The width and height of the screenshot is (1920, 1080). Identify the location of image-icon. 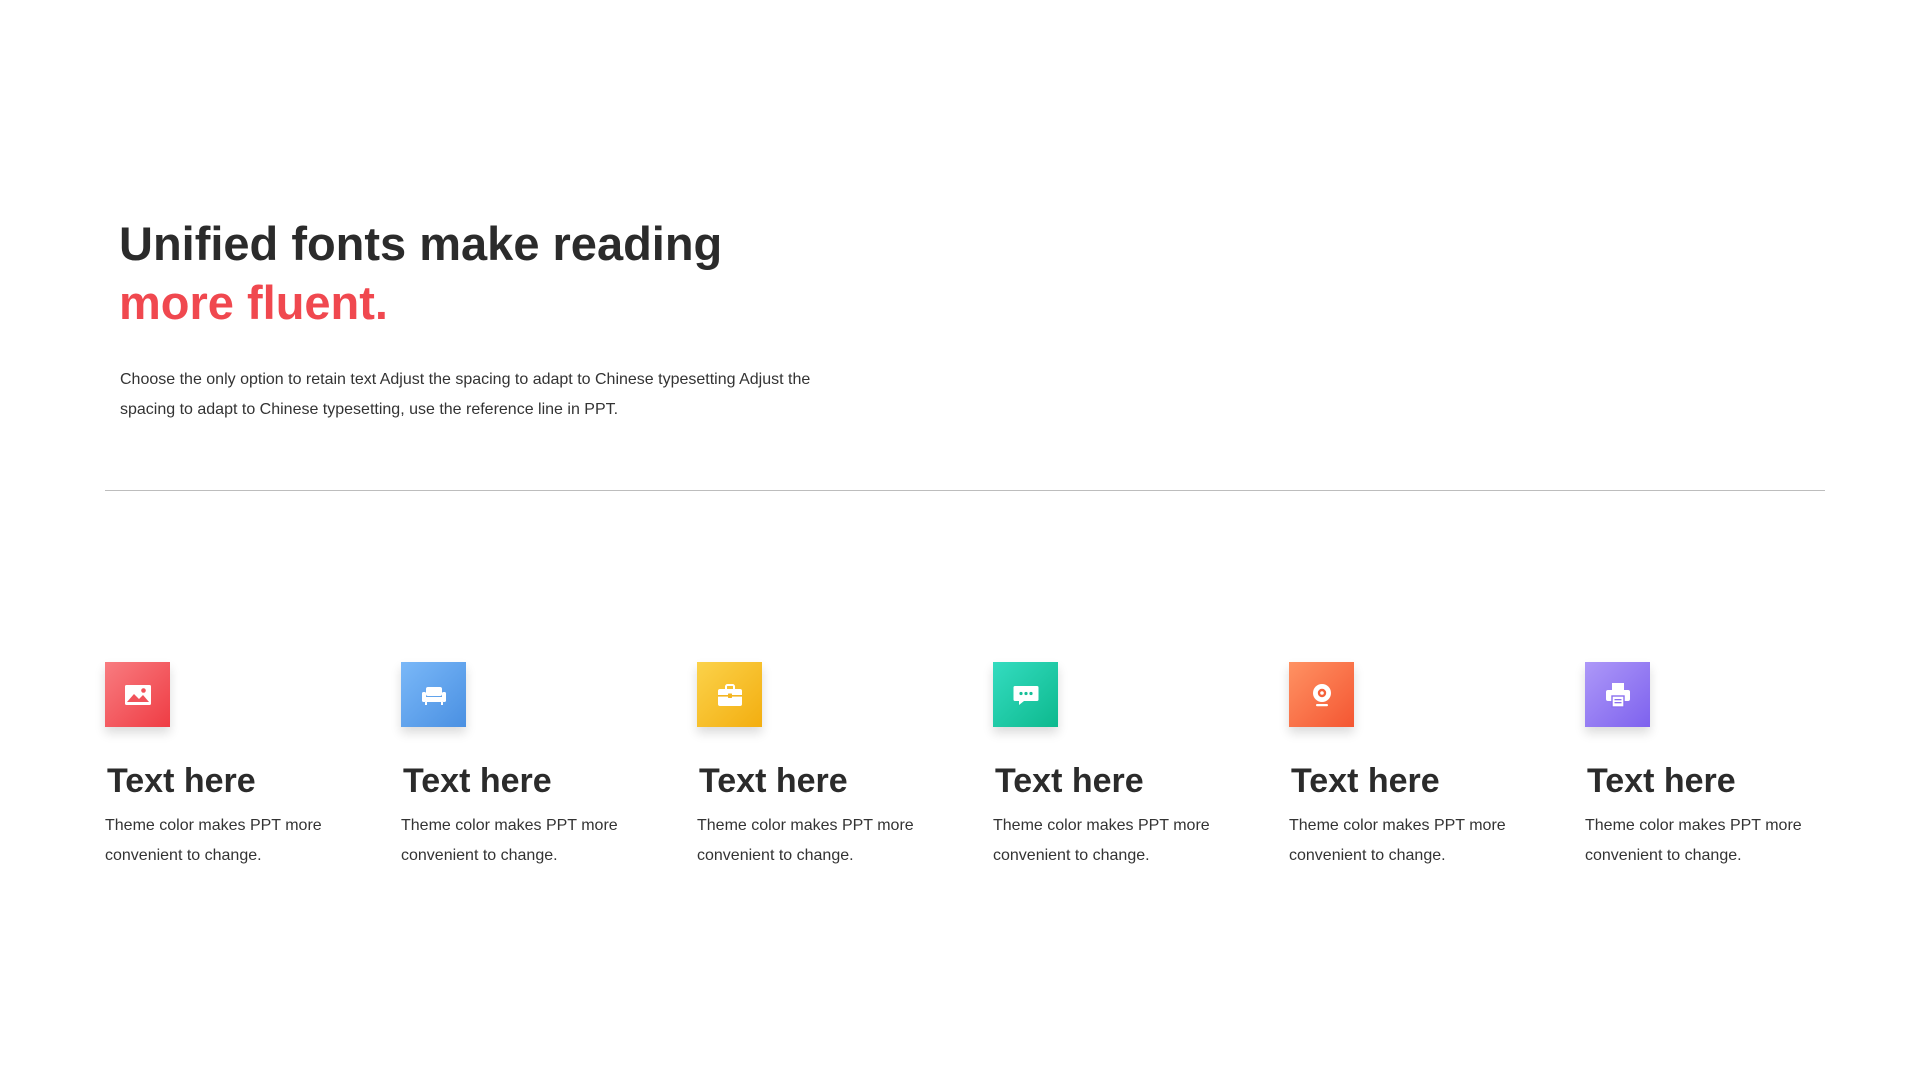
(138, 695).